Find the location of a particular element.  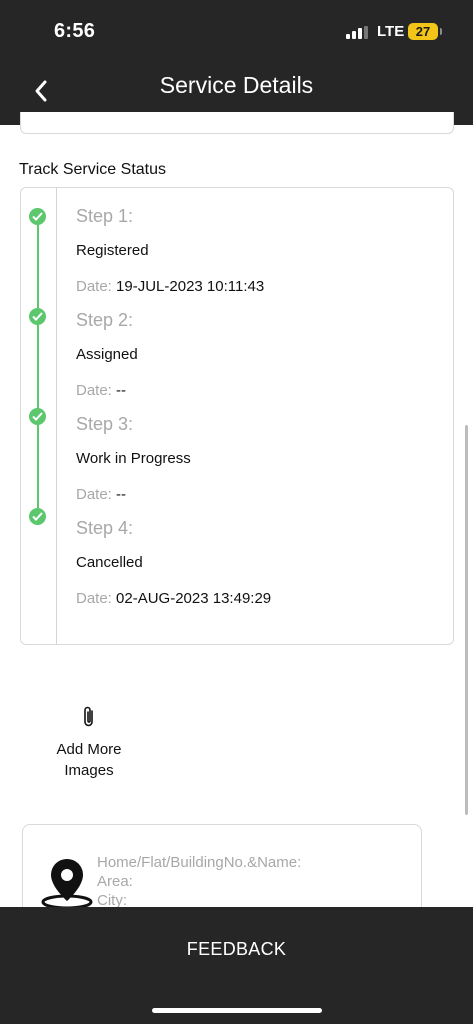

status-time: 6:56 is located at coordinates (75, 31).